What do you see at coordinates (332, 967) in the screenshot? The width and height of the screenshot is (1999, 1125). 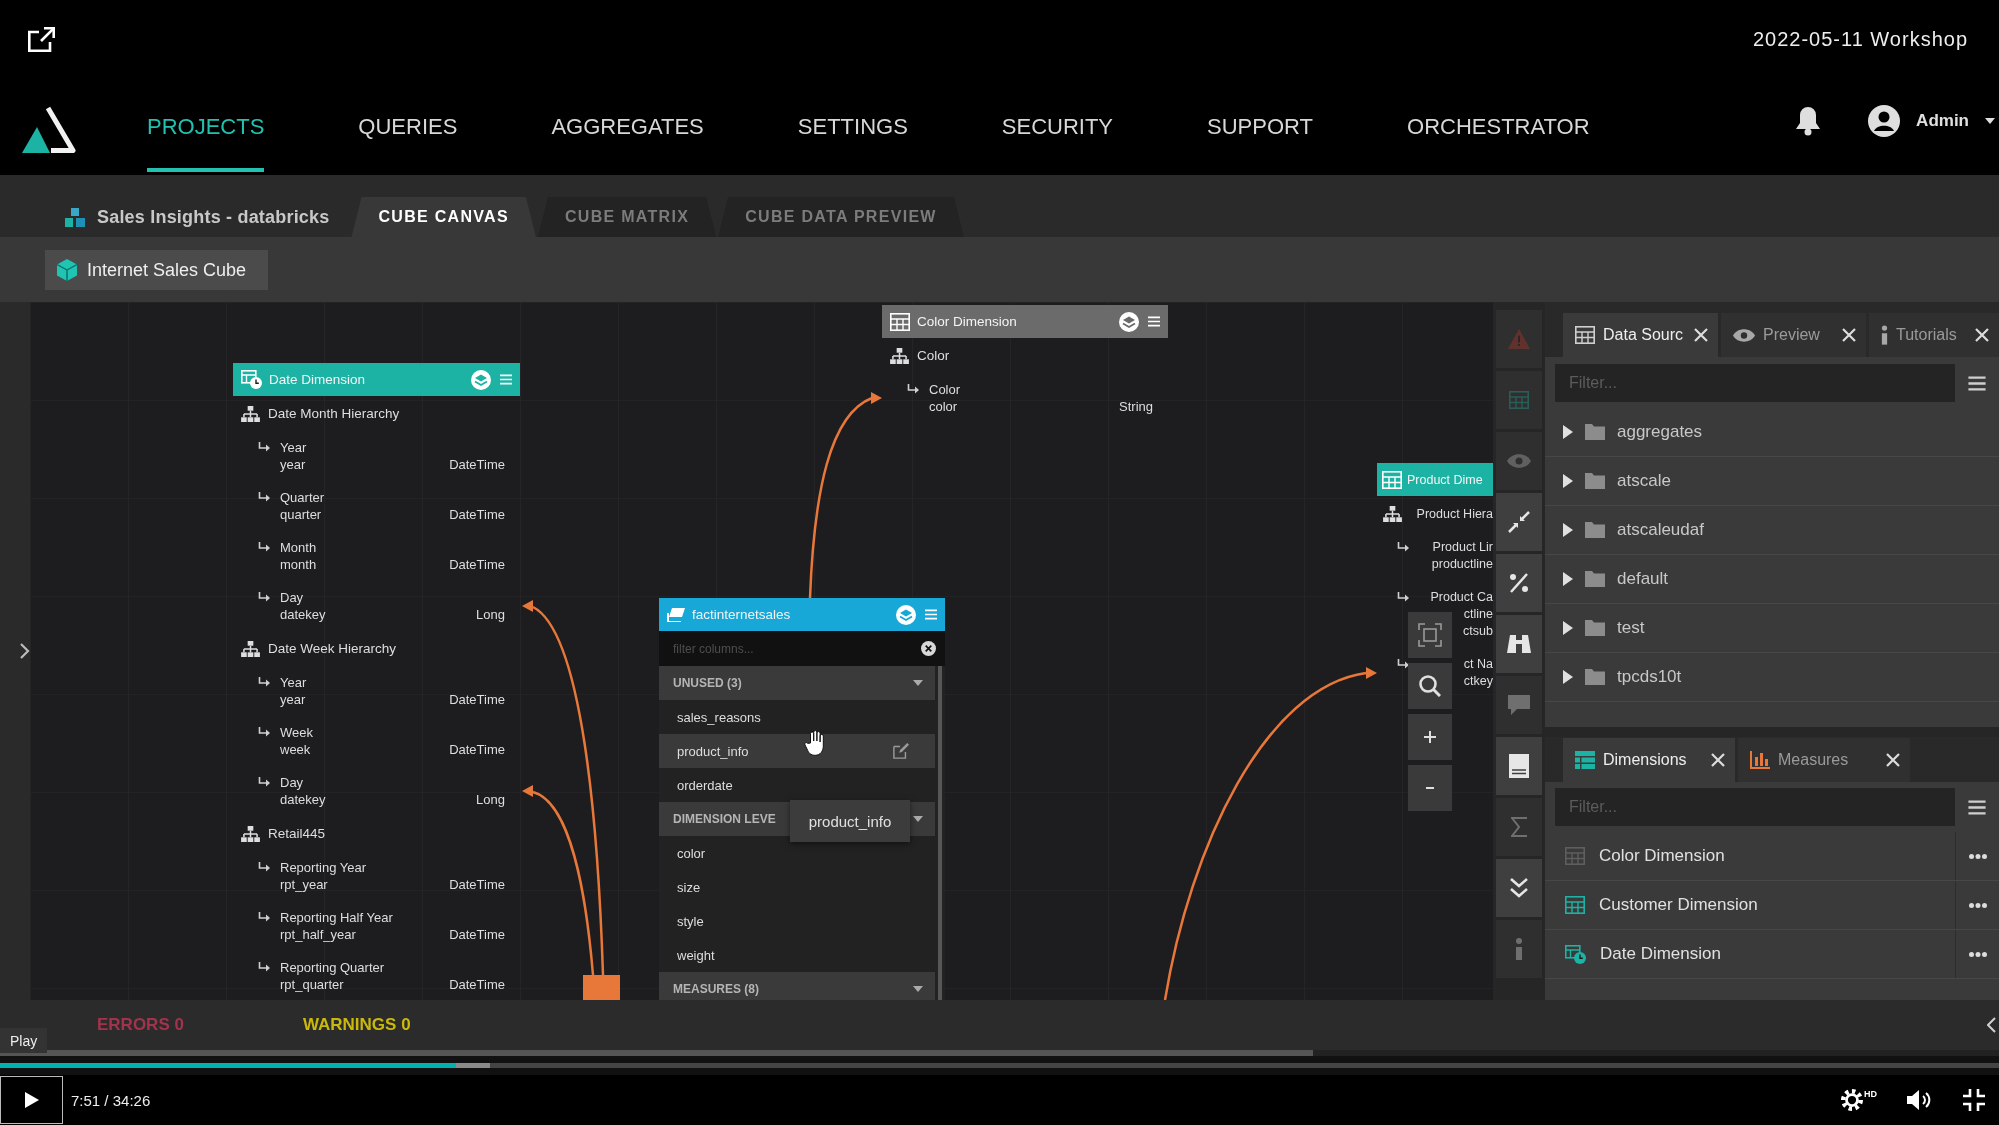 I see `level-name: Reporting Quarter` at bounding box center [332, 967].